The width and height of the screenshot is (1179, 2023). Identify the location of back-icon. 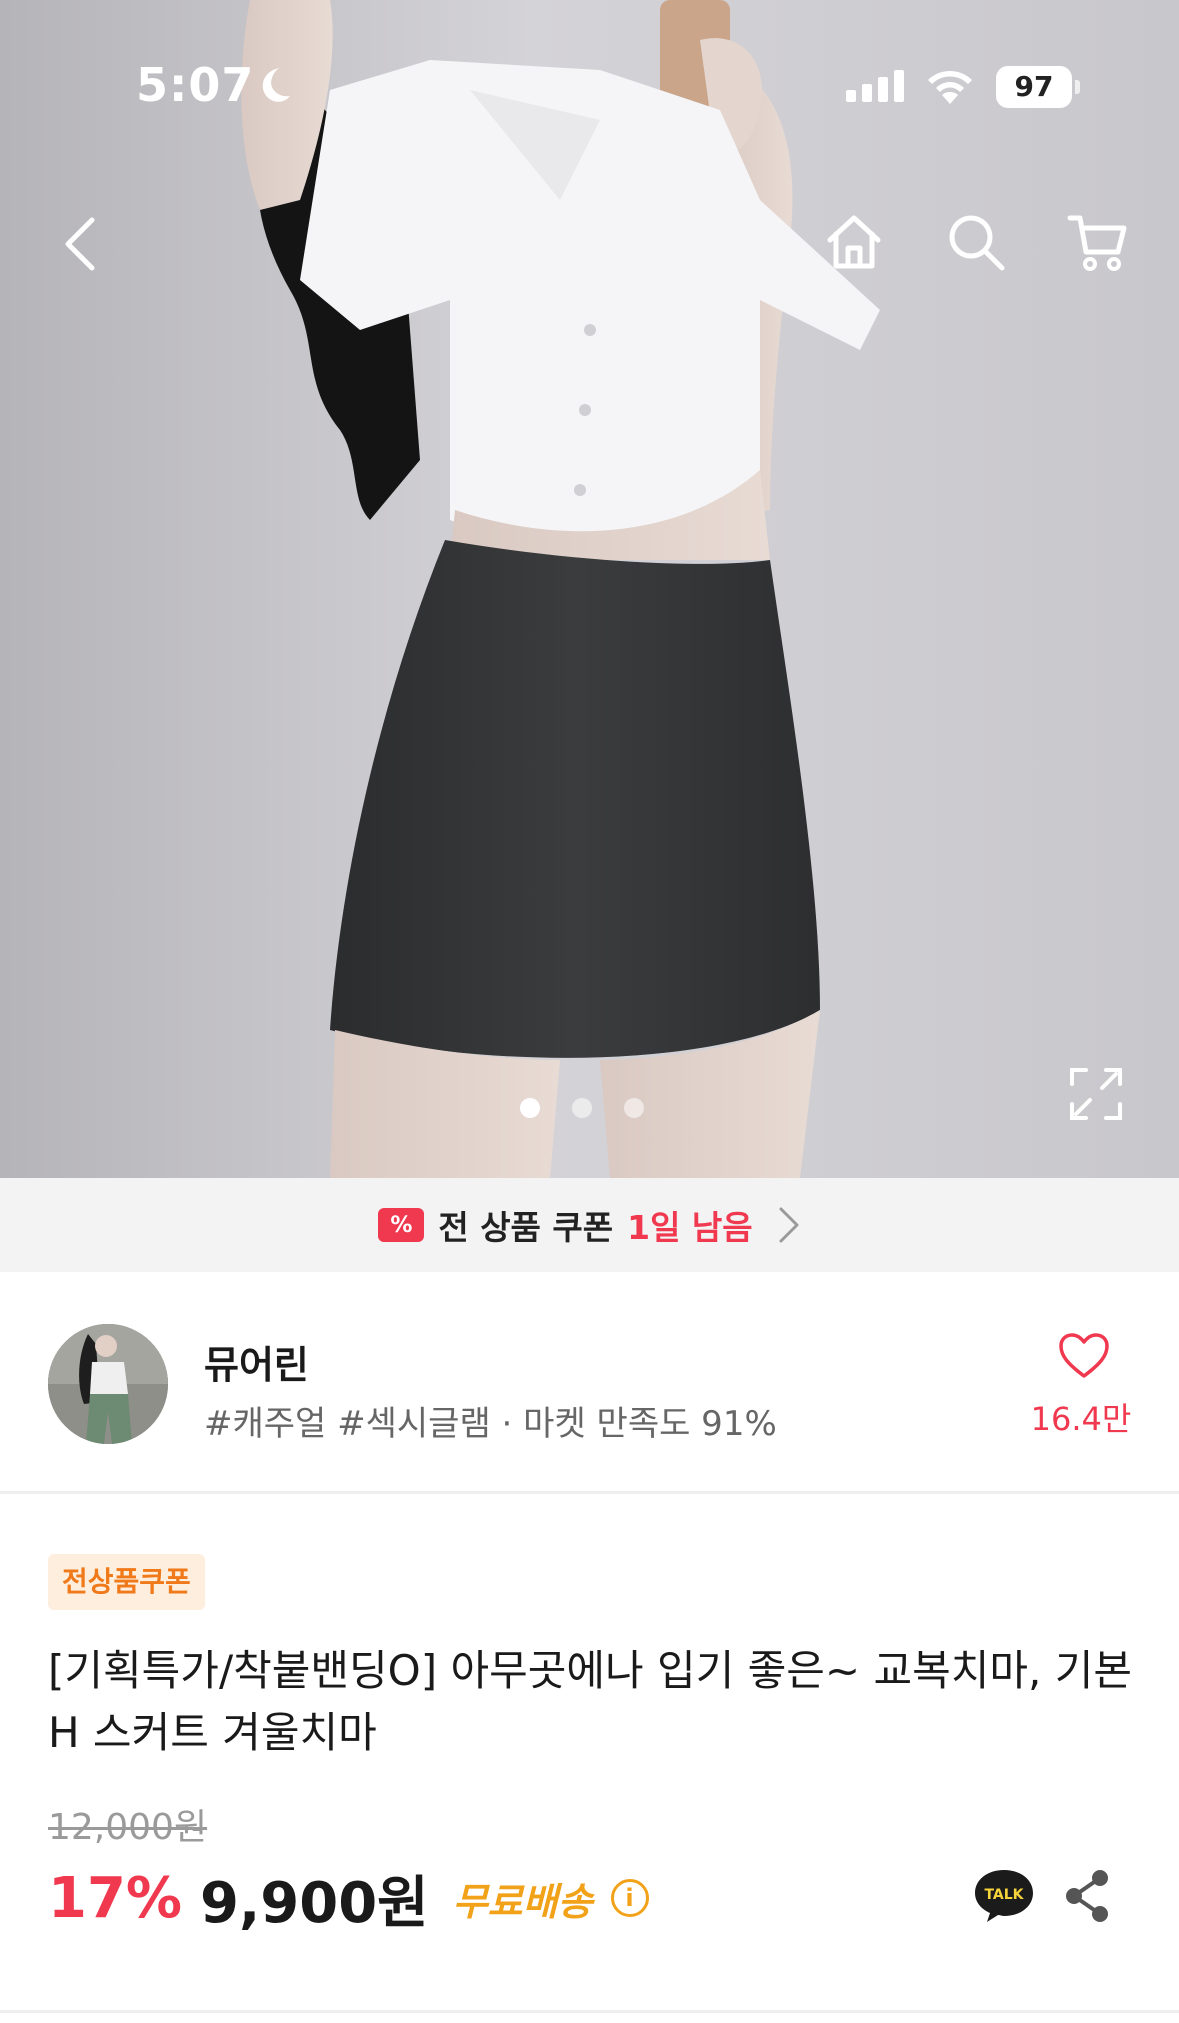
(80, 244).